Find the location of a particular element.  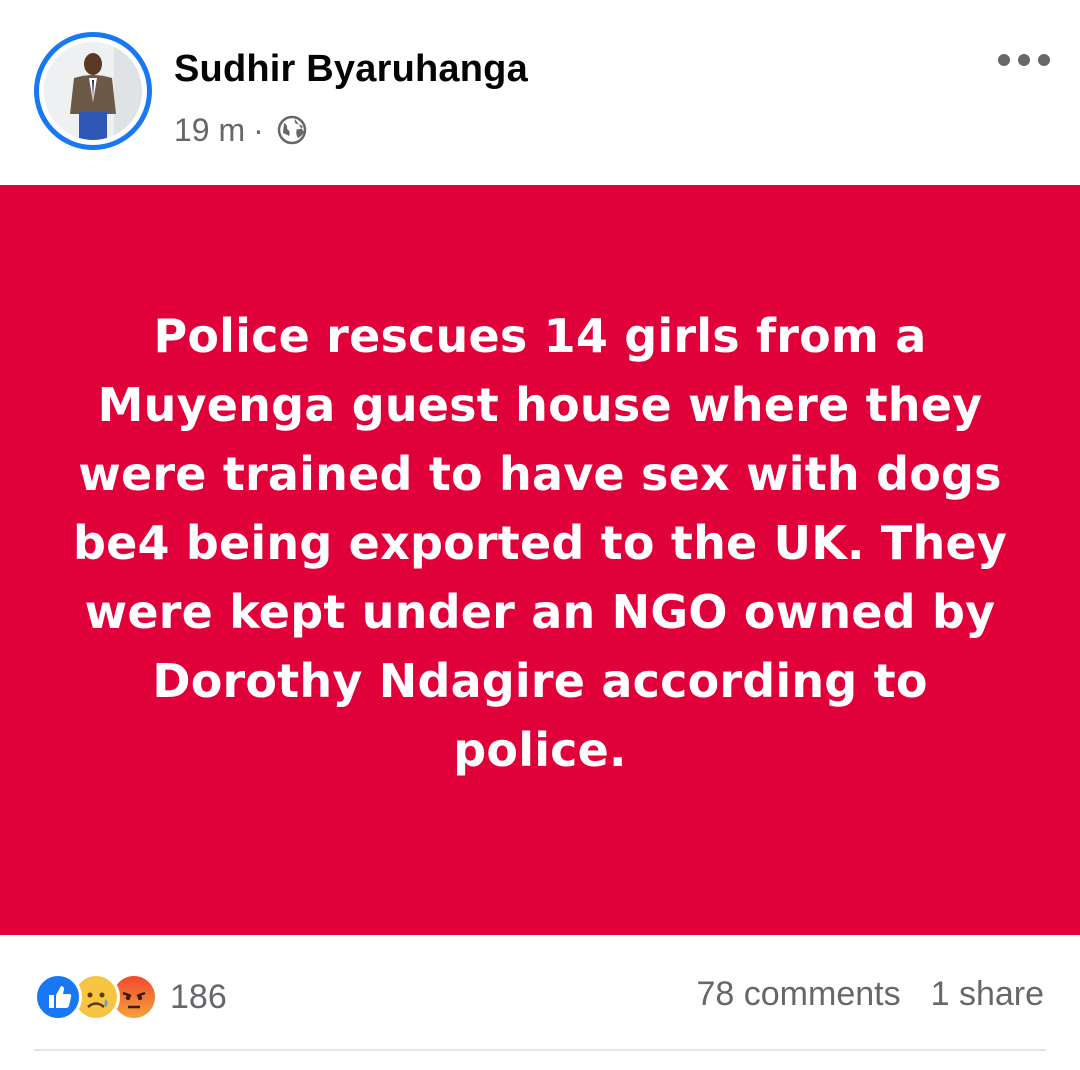

engagement-counts: 78 comments 1 share is located at coordinates (871, 994).